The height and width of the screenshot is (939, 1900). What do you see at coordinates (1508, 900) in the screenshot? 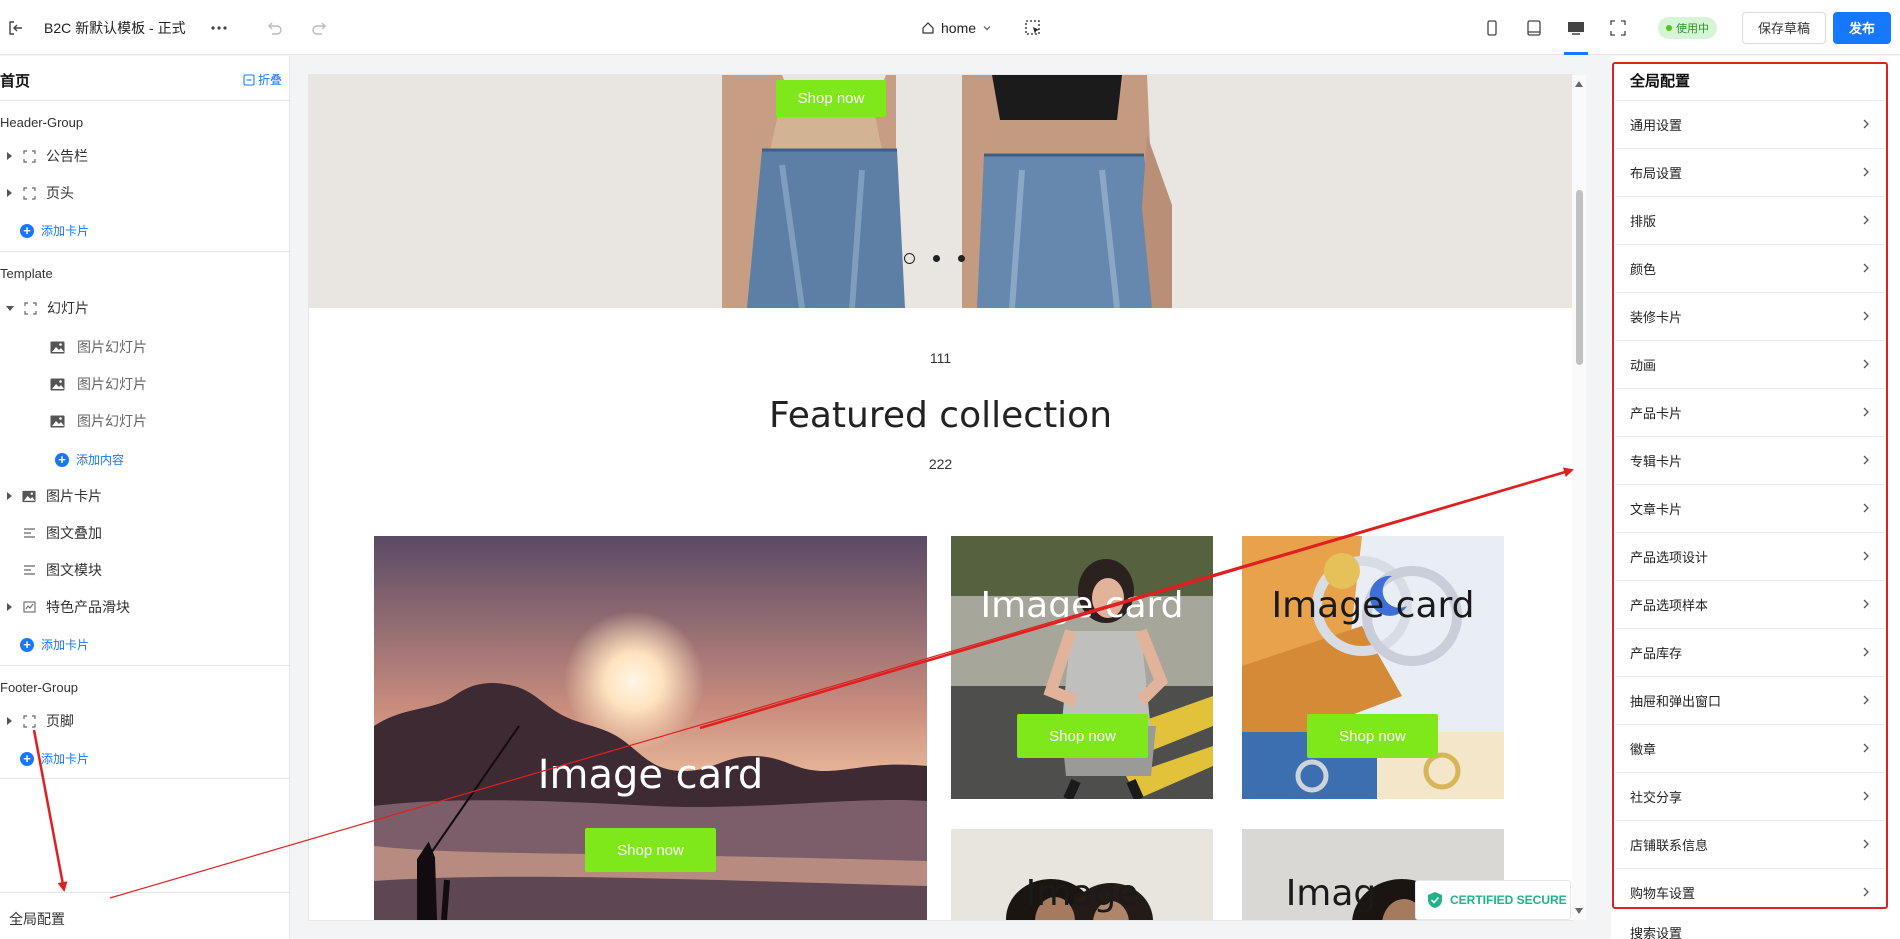
I see `secure-badge-label: CERTIFIED SECURE` at bounding box center [1508, 900].